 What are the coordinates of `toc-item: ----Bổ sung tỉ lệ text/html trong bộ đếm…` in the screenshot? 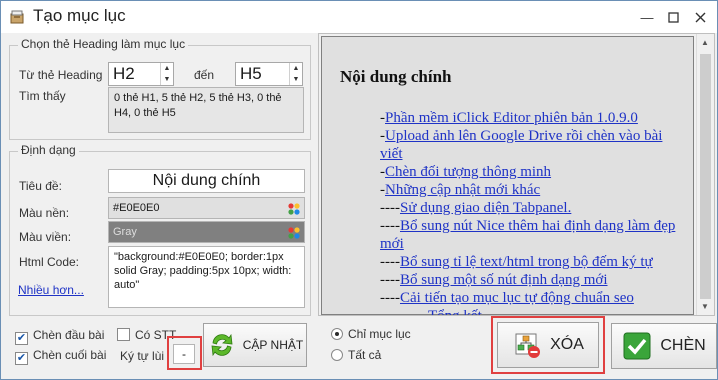 It's located at (535, 262).